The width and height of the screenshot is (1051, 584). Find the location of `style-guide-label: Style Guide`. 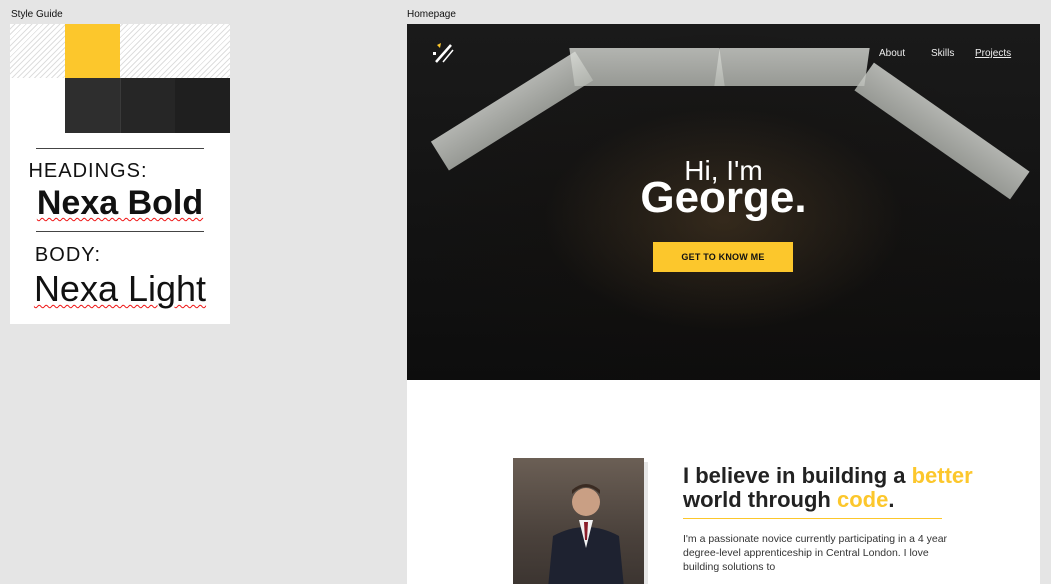

style-guide-label: Style Guide is located at coordinates (37, 14).